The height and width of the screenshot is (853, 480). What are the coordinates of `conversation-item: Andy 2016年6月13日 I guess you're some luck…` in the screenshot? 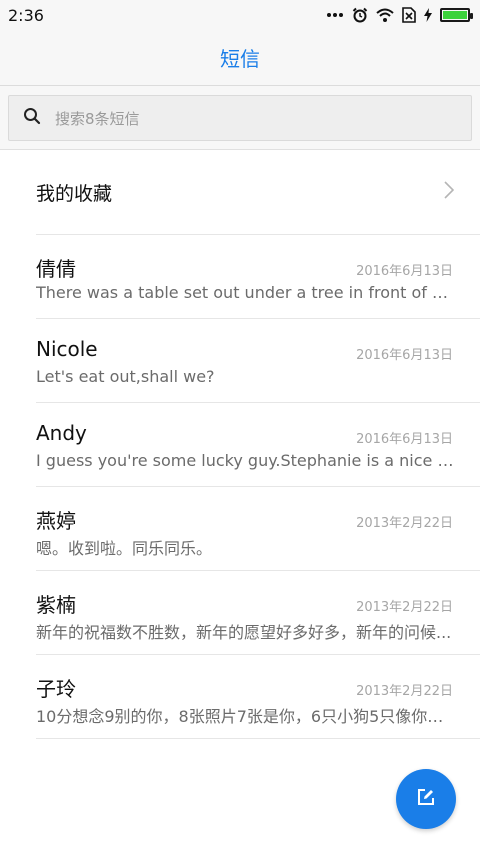 It's located at (258, 444).